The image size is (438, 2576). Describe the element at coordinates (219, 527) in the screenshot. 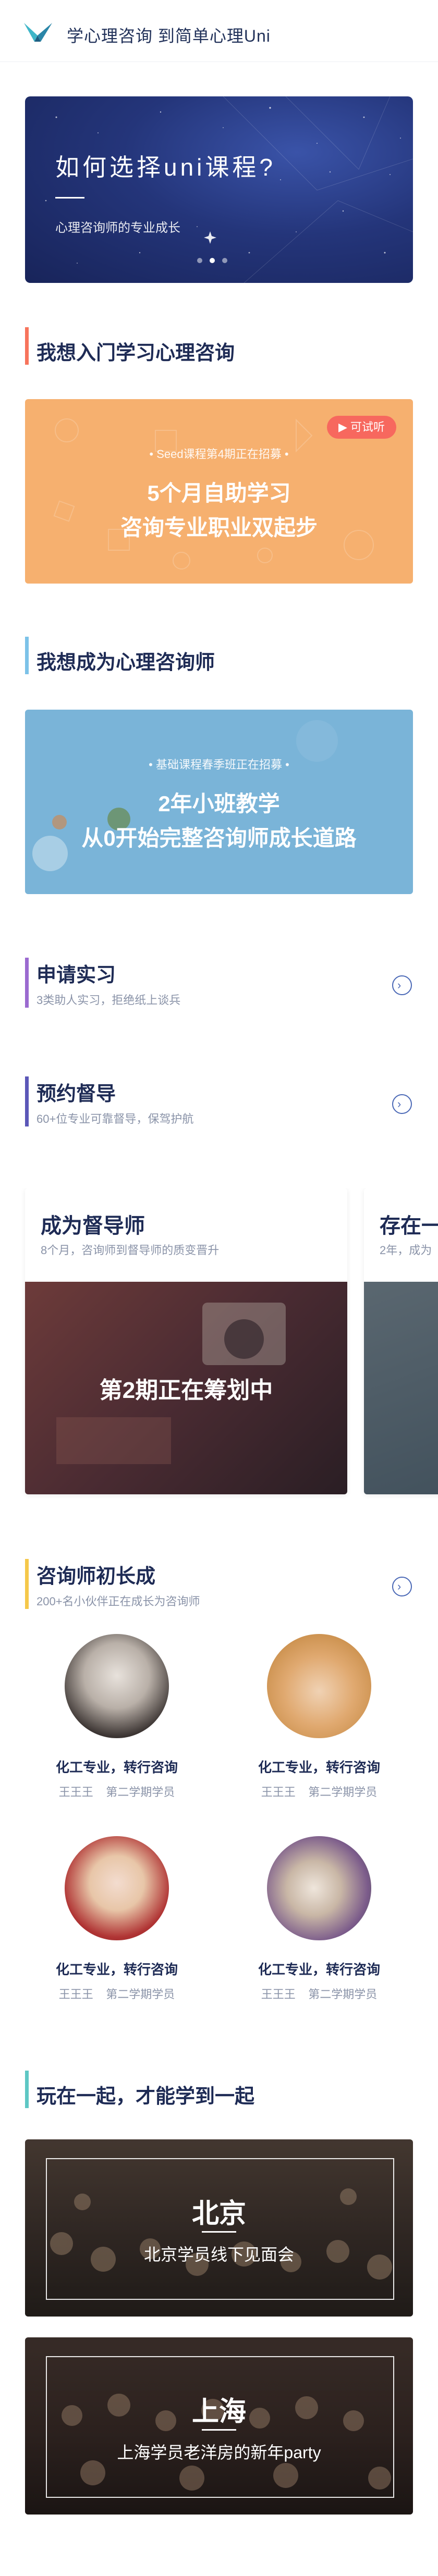

I see `course-headline-2: 咨询专业职业双起步` at that location.